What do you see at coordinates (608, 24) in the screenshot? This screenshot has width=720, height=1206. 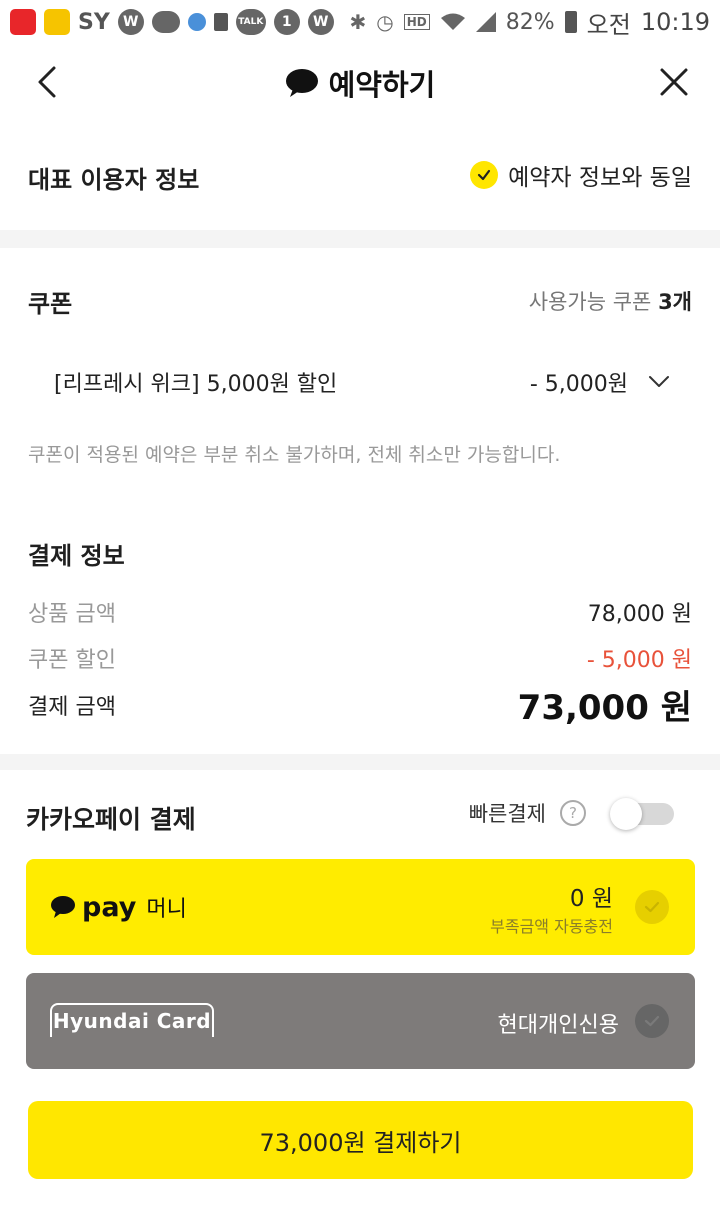 I see `clock-ampm: 오전` at bounding box center [608, 24].